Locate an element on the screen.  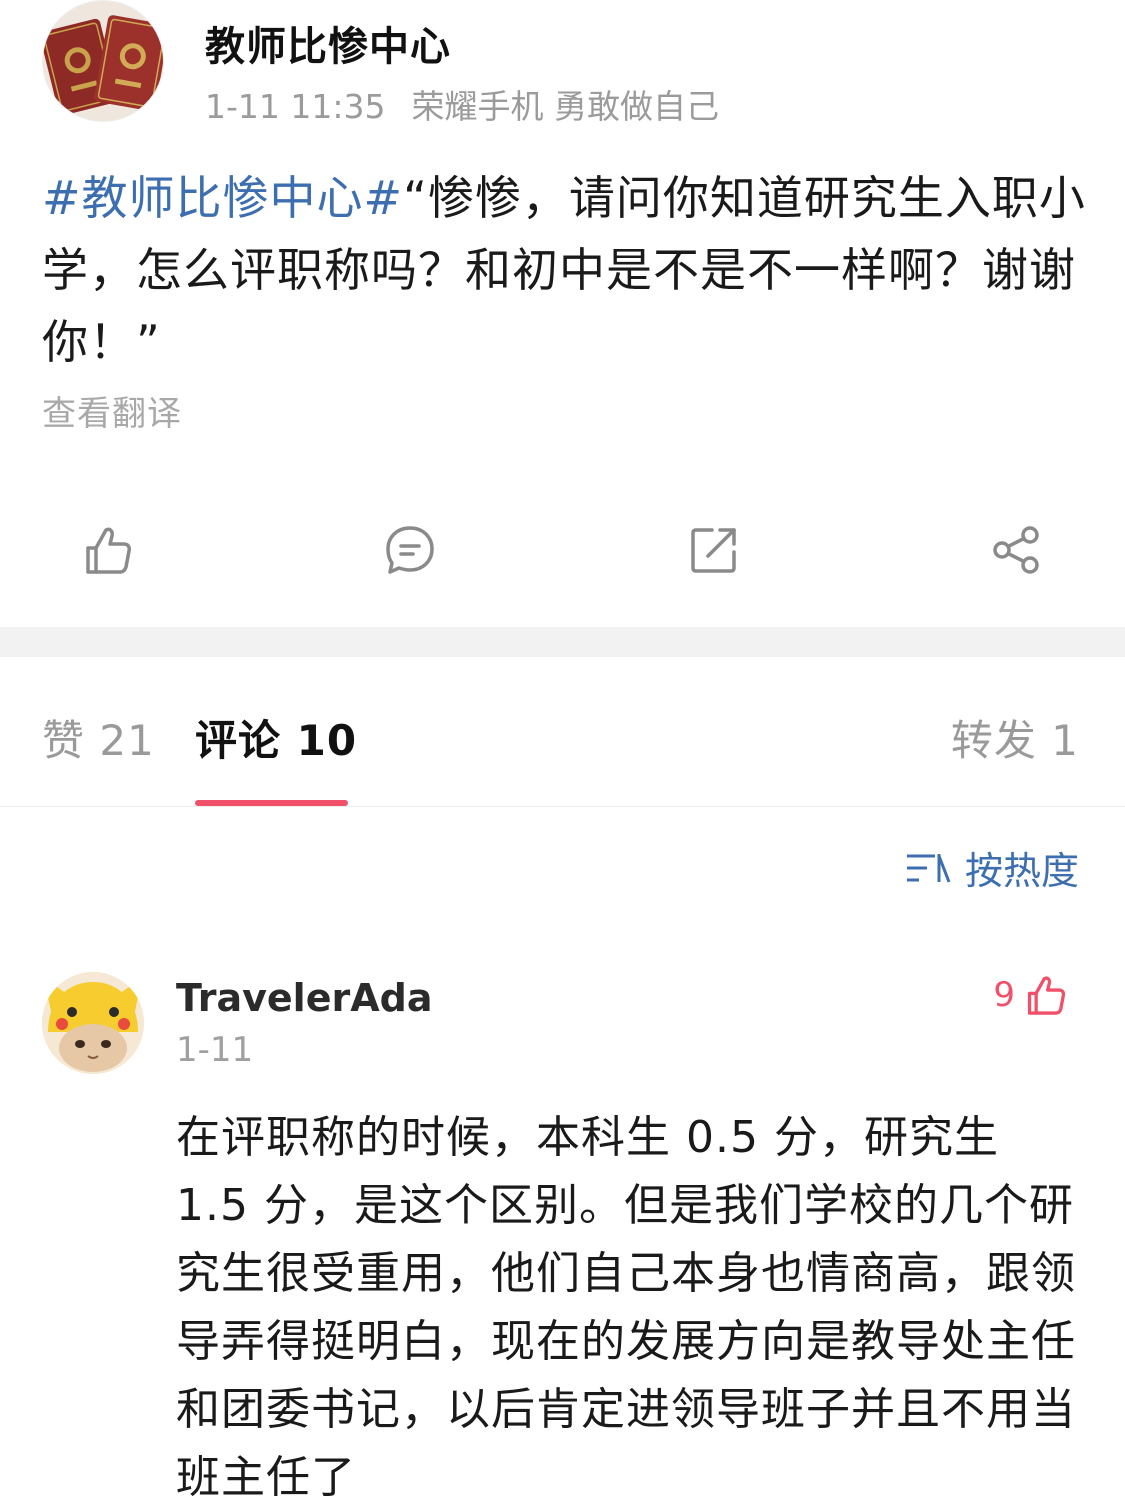
like-button is located at coordinates (108, 550).